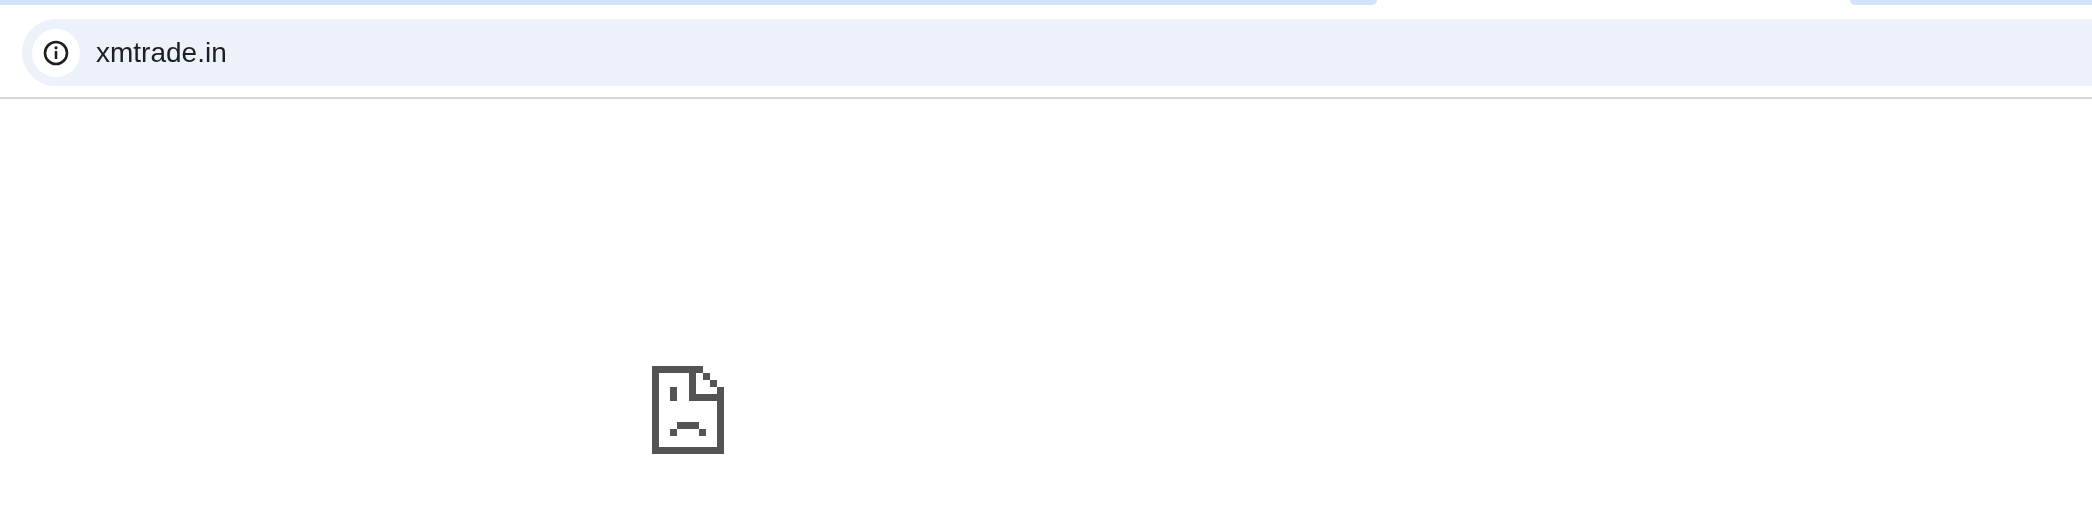 Image resolution: width=2092 pixels, height=512 pixels. What do you see at coordinates (161, 52) in the screenshot?
I see `url-text: xmtrade.in` at bounding box center [161, 52].